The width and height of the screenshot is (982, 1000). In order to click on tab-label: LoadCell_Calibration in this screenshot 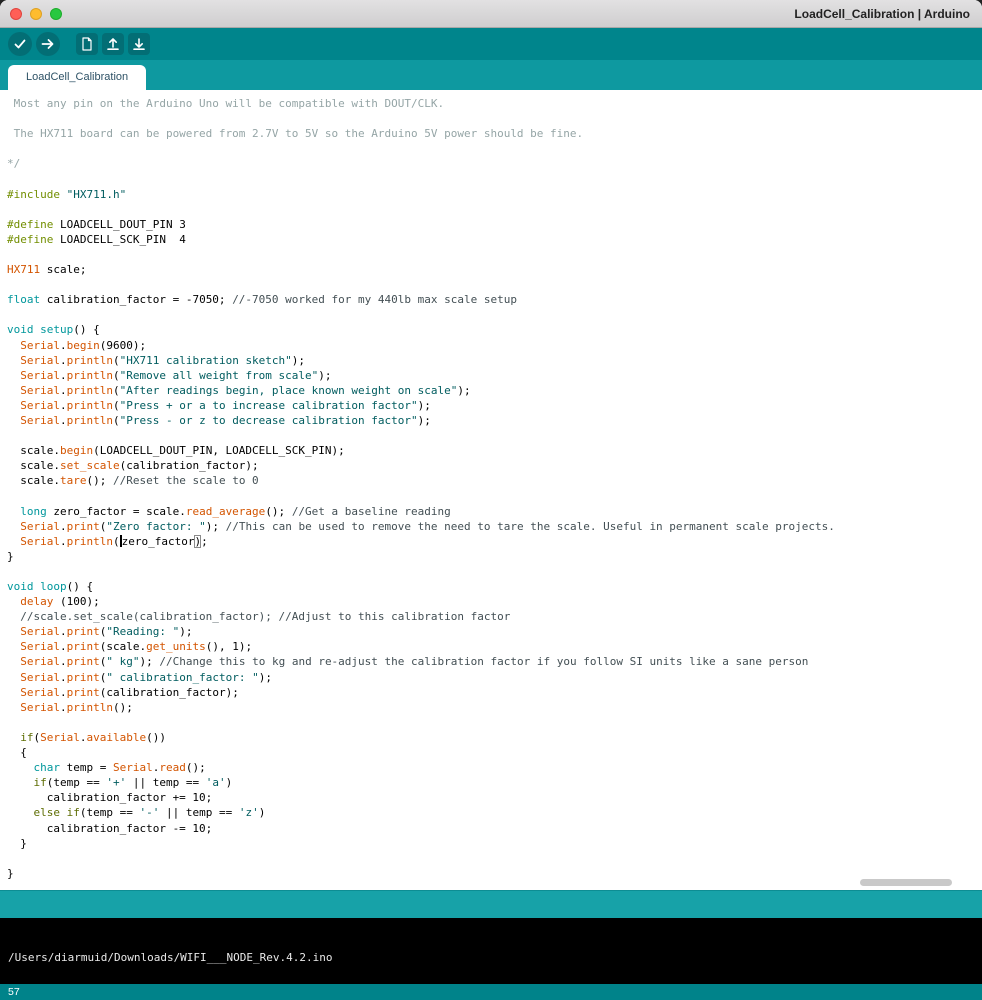, I will do `click(77, 77)`.